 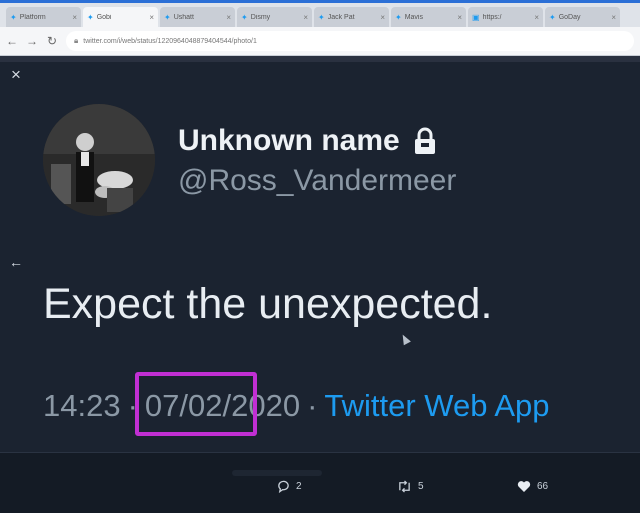 I want to click on back-icon: ←, so click(x=12, y=41).